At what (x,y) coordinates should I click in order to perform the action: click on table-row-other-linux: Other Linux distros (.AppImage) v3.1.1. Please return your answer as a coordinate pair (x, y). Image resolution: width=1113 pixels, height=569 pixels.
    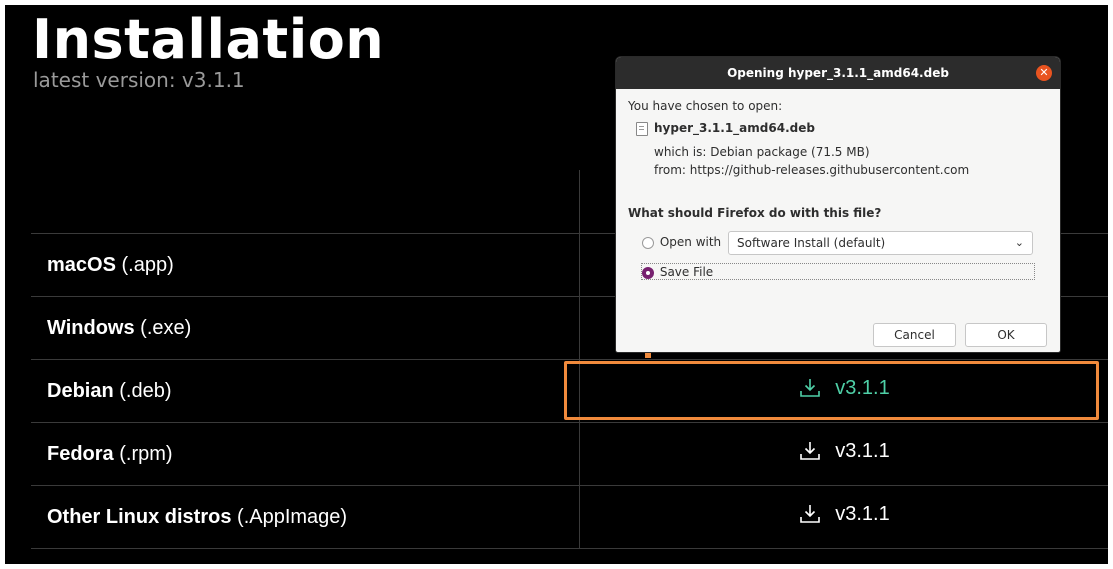
    Looking at the image, I should click on (569, 517).